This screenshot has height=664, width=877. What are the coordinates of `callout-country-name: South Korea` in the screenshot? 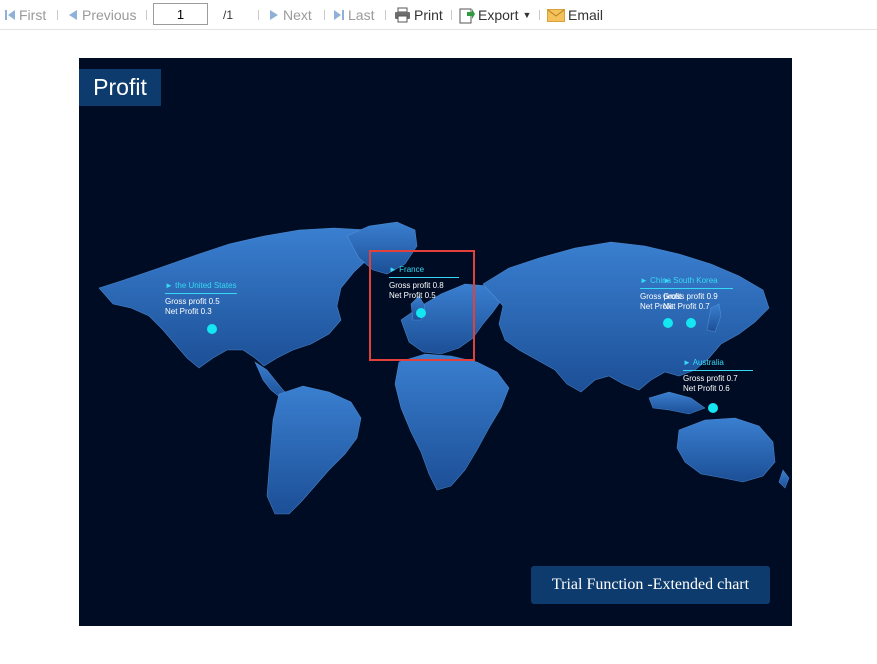 It's located at (698, 282).